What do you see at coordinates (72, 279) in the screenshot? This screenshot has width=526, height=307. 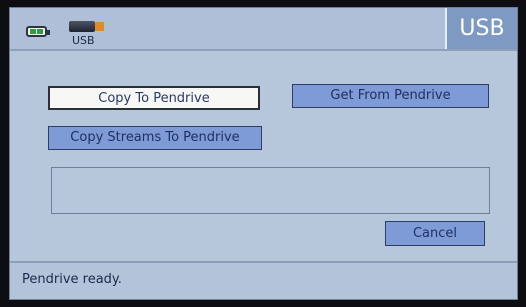 I see `status-text: Pendrive ready.` at bounding box center [72, 279].